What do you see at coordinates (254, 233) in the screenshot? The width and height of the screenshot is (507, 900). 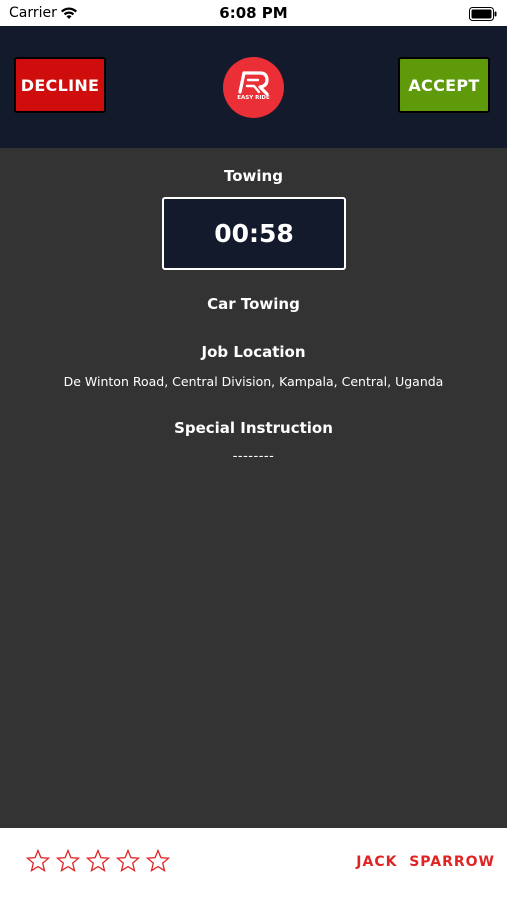 I see `countdown-timer: 00:58` at bounding box center [254, 233].